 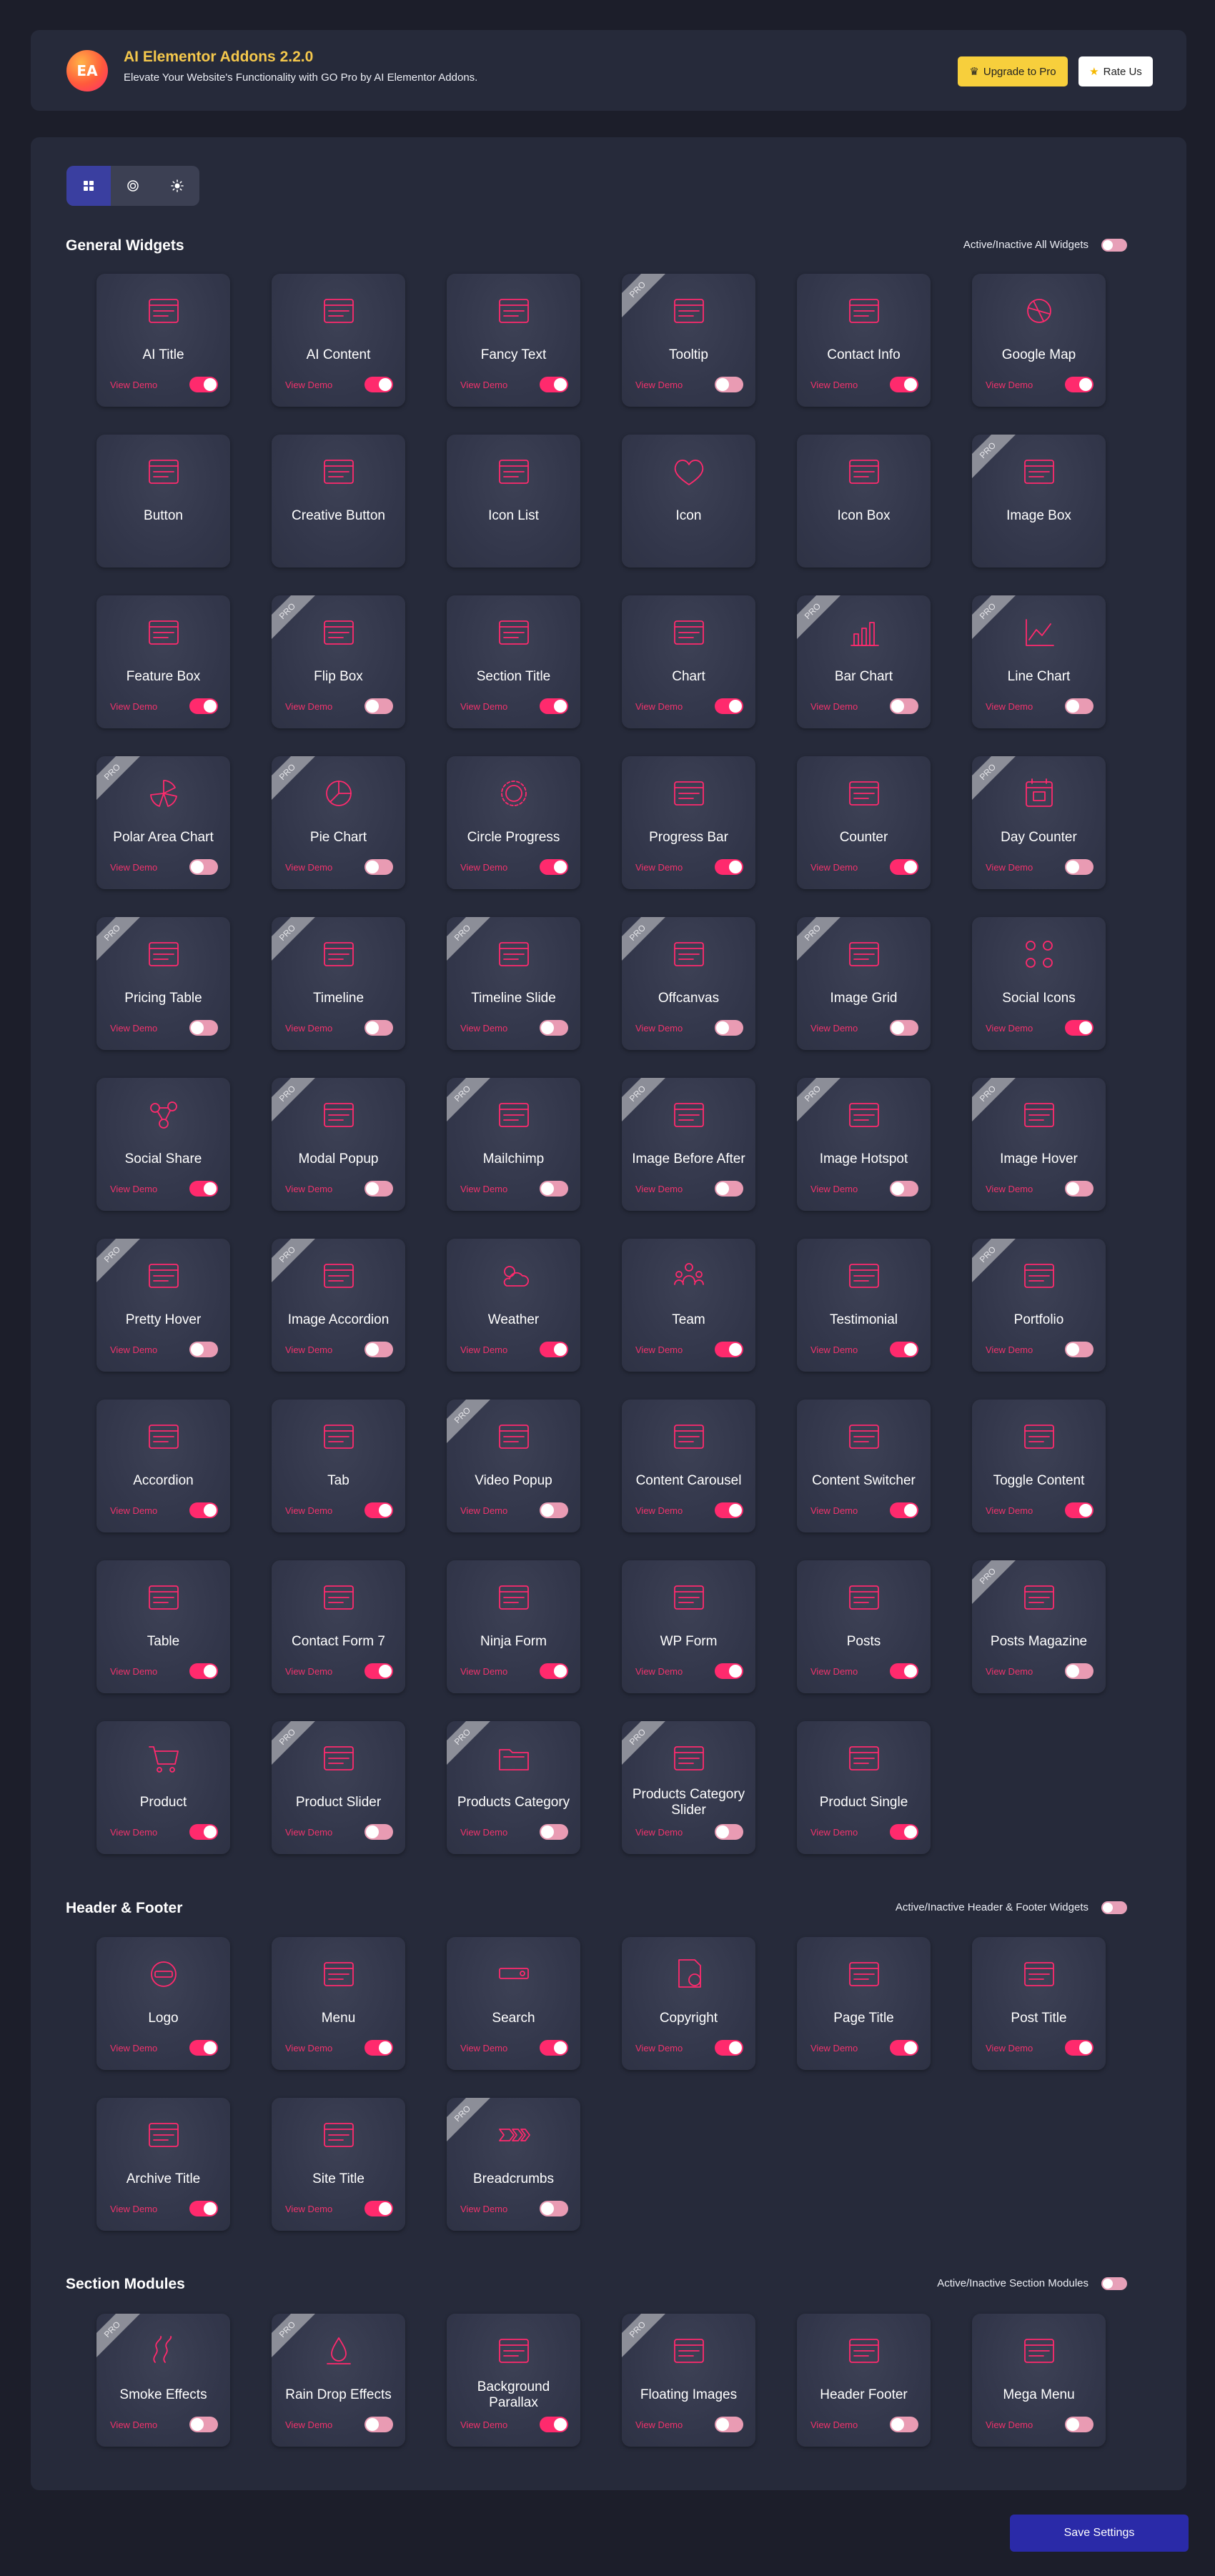 I want to click on tab-settings, so click(x=133, y=186).